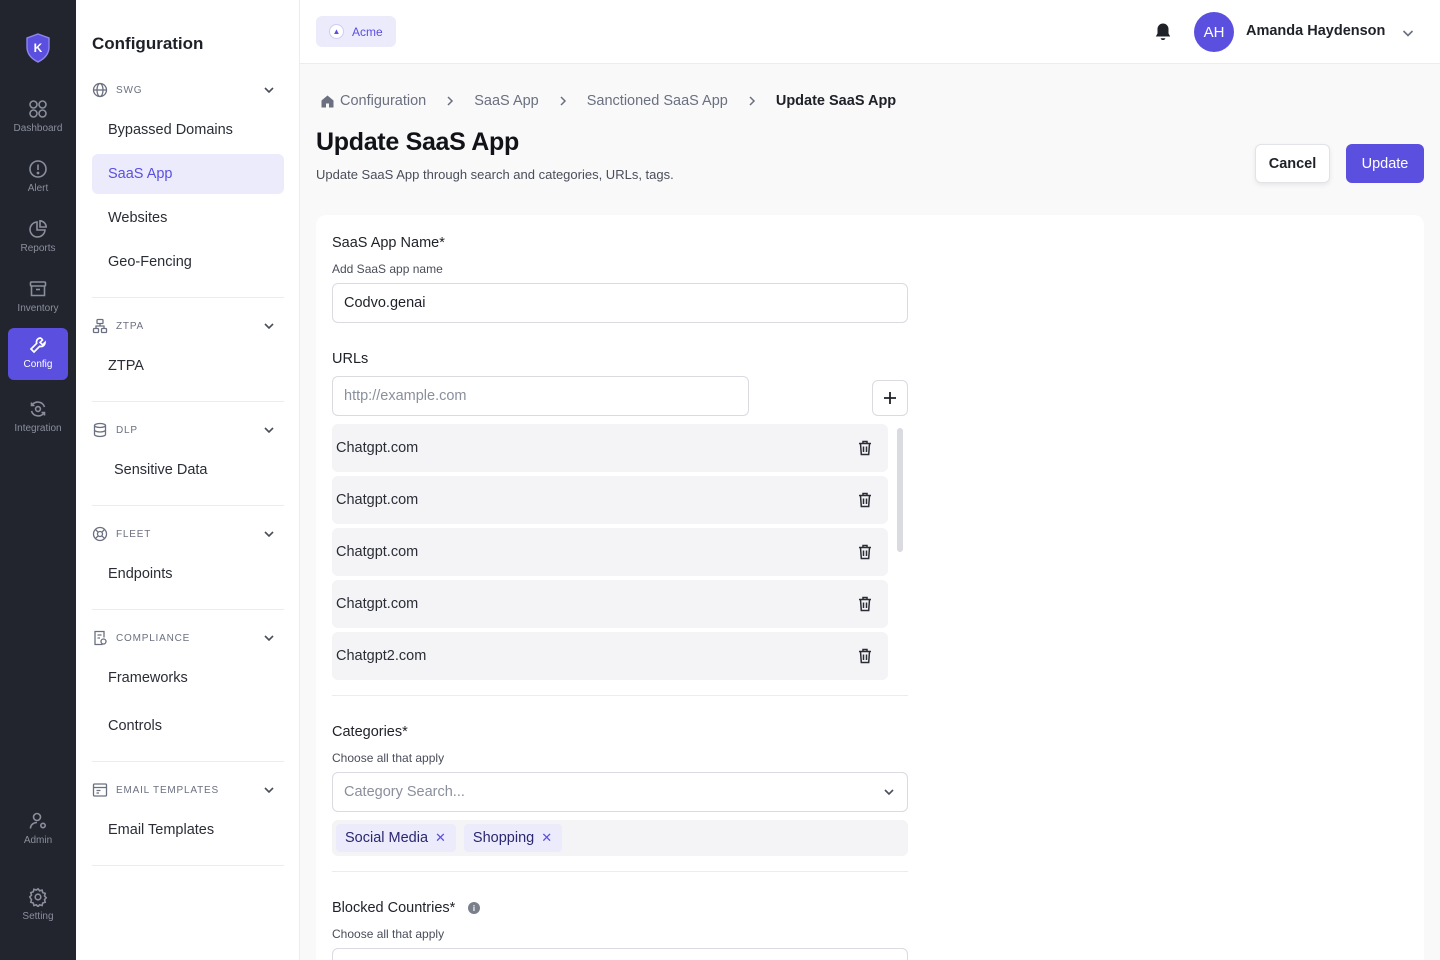  I want to click on blocked-countries-select, so click(620, 954).